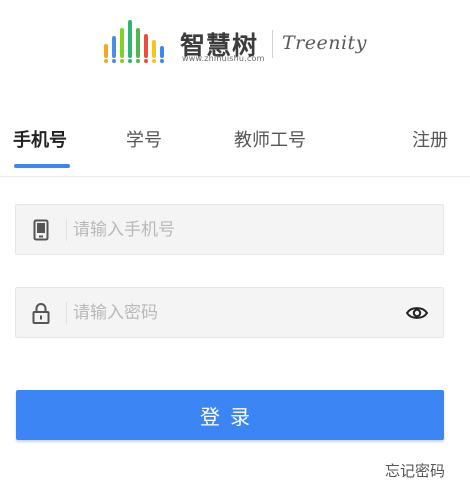 This screenshot has height=497, width=470. I want to click on phone-input, so click(233, 229).